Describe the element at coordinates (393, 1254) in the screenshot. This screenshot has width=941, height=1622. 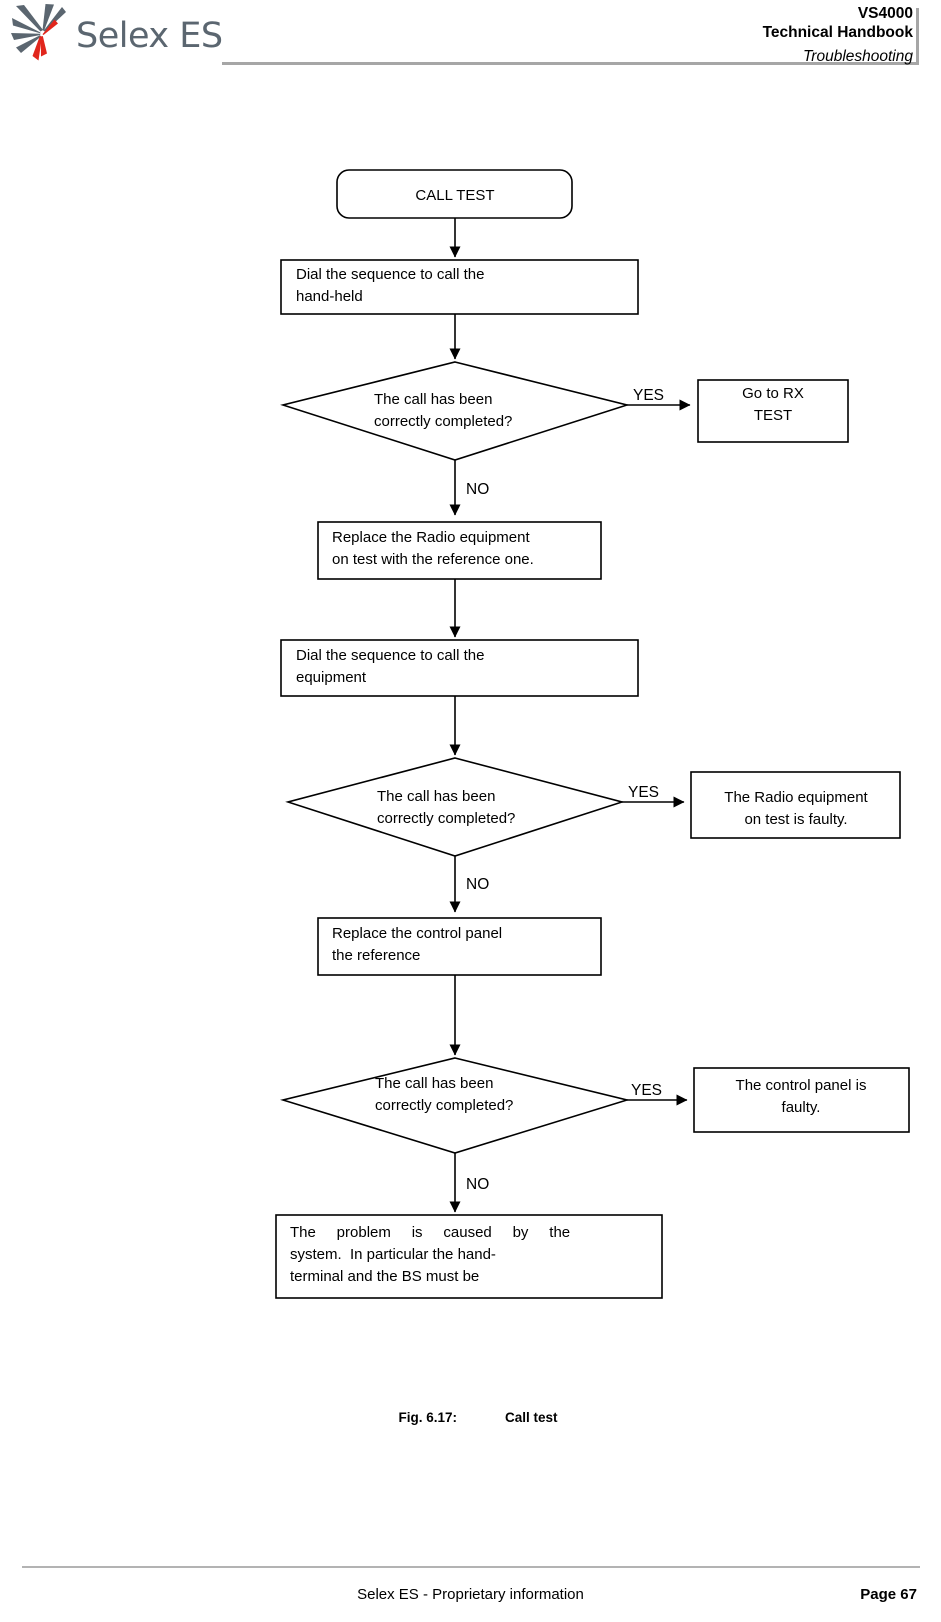
I see `node-system-problem-line-2: system. In particular the hand-` at that location.